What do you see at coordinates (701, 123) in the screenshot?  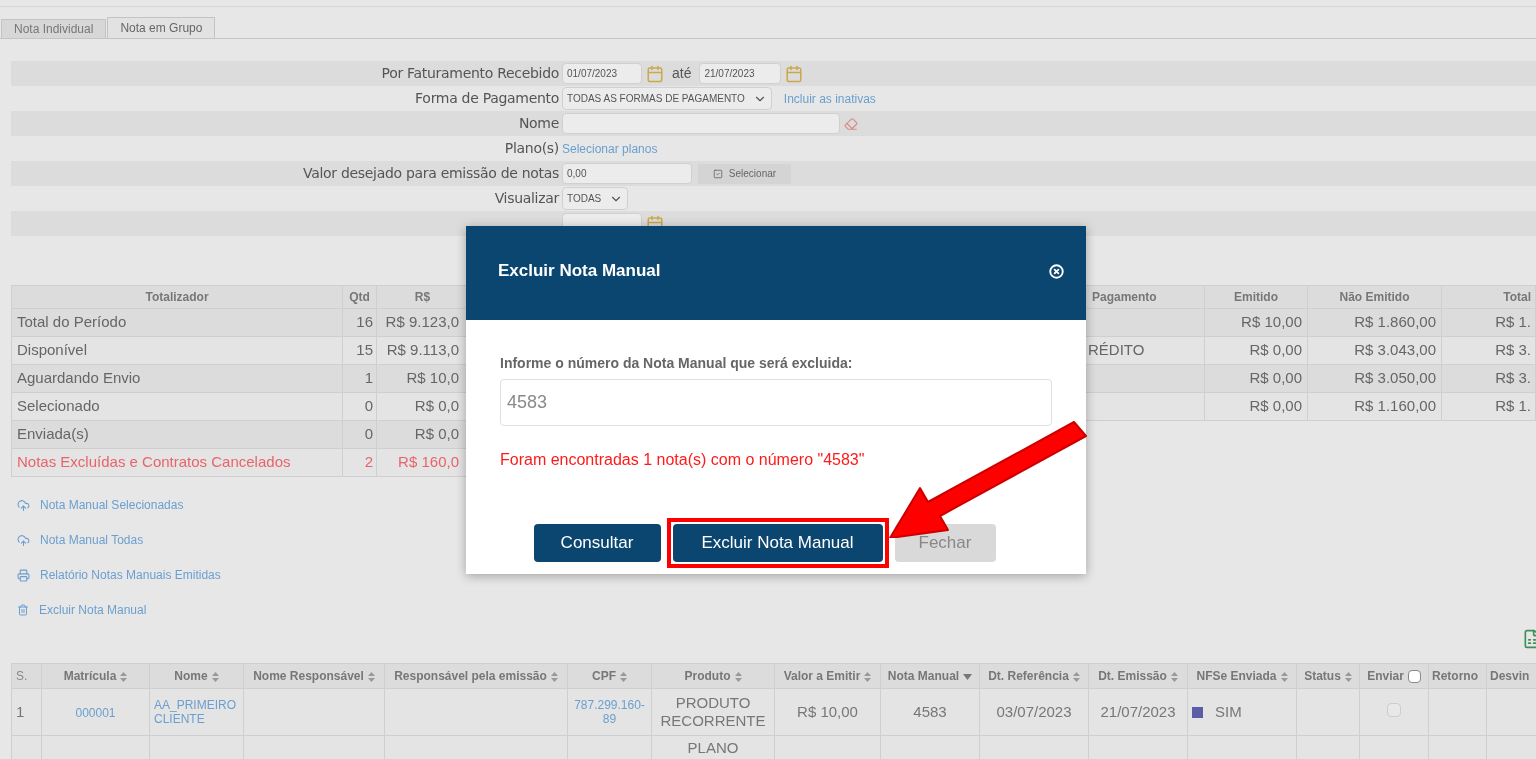 I see `name-field` at bounding box center [701, 123].